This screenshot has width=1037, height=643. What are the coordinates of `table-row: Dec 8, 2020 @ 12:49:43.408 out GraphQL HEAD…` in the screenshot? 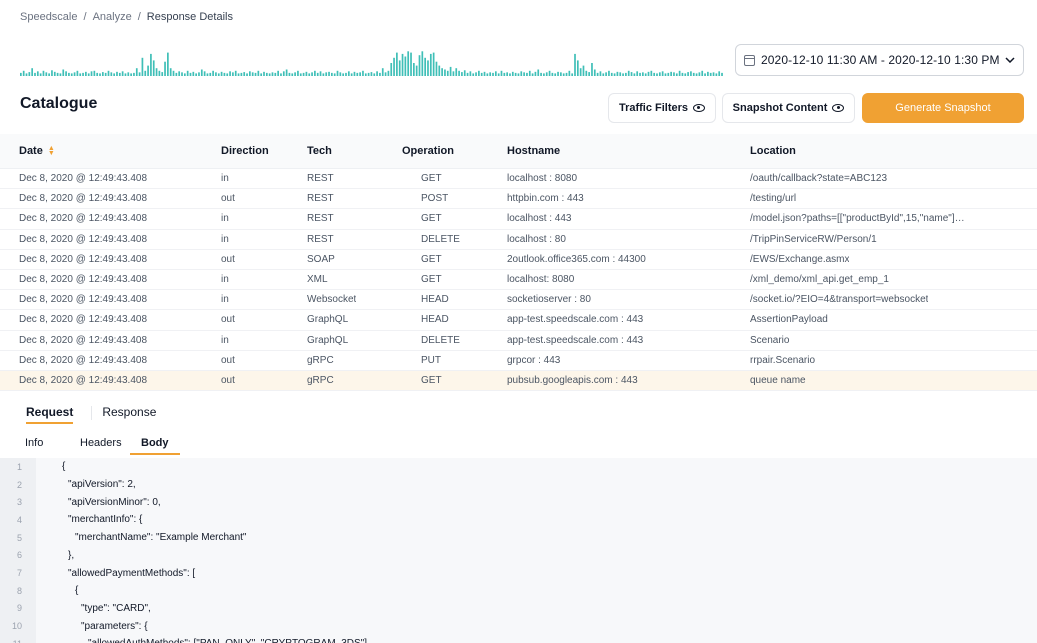 It's located at (518, 320).